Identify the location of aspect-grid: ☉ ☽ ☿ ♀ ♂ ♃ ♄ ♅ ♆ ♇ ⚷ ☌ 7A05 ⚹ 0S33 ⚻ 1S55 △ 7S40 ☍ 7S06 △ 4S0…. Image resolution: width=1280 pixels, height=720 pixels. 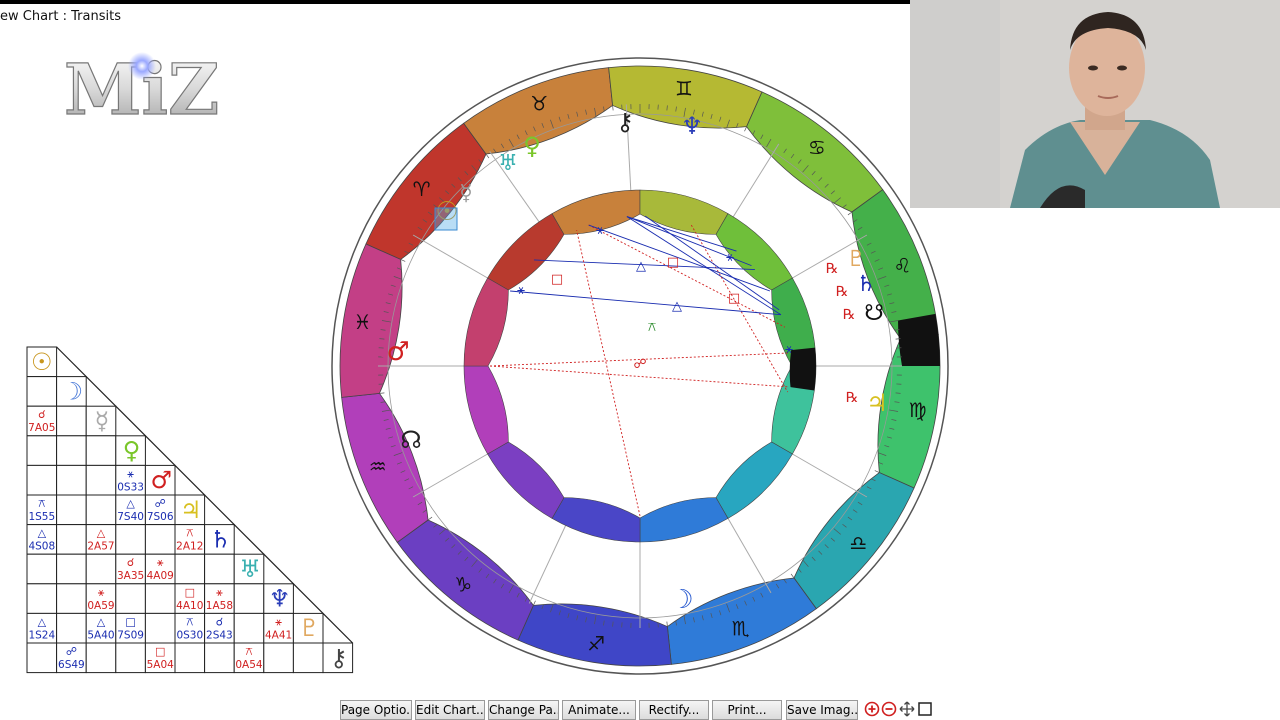
(191, 511).